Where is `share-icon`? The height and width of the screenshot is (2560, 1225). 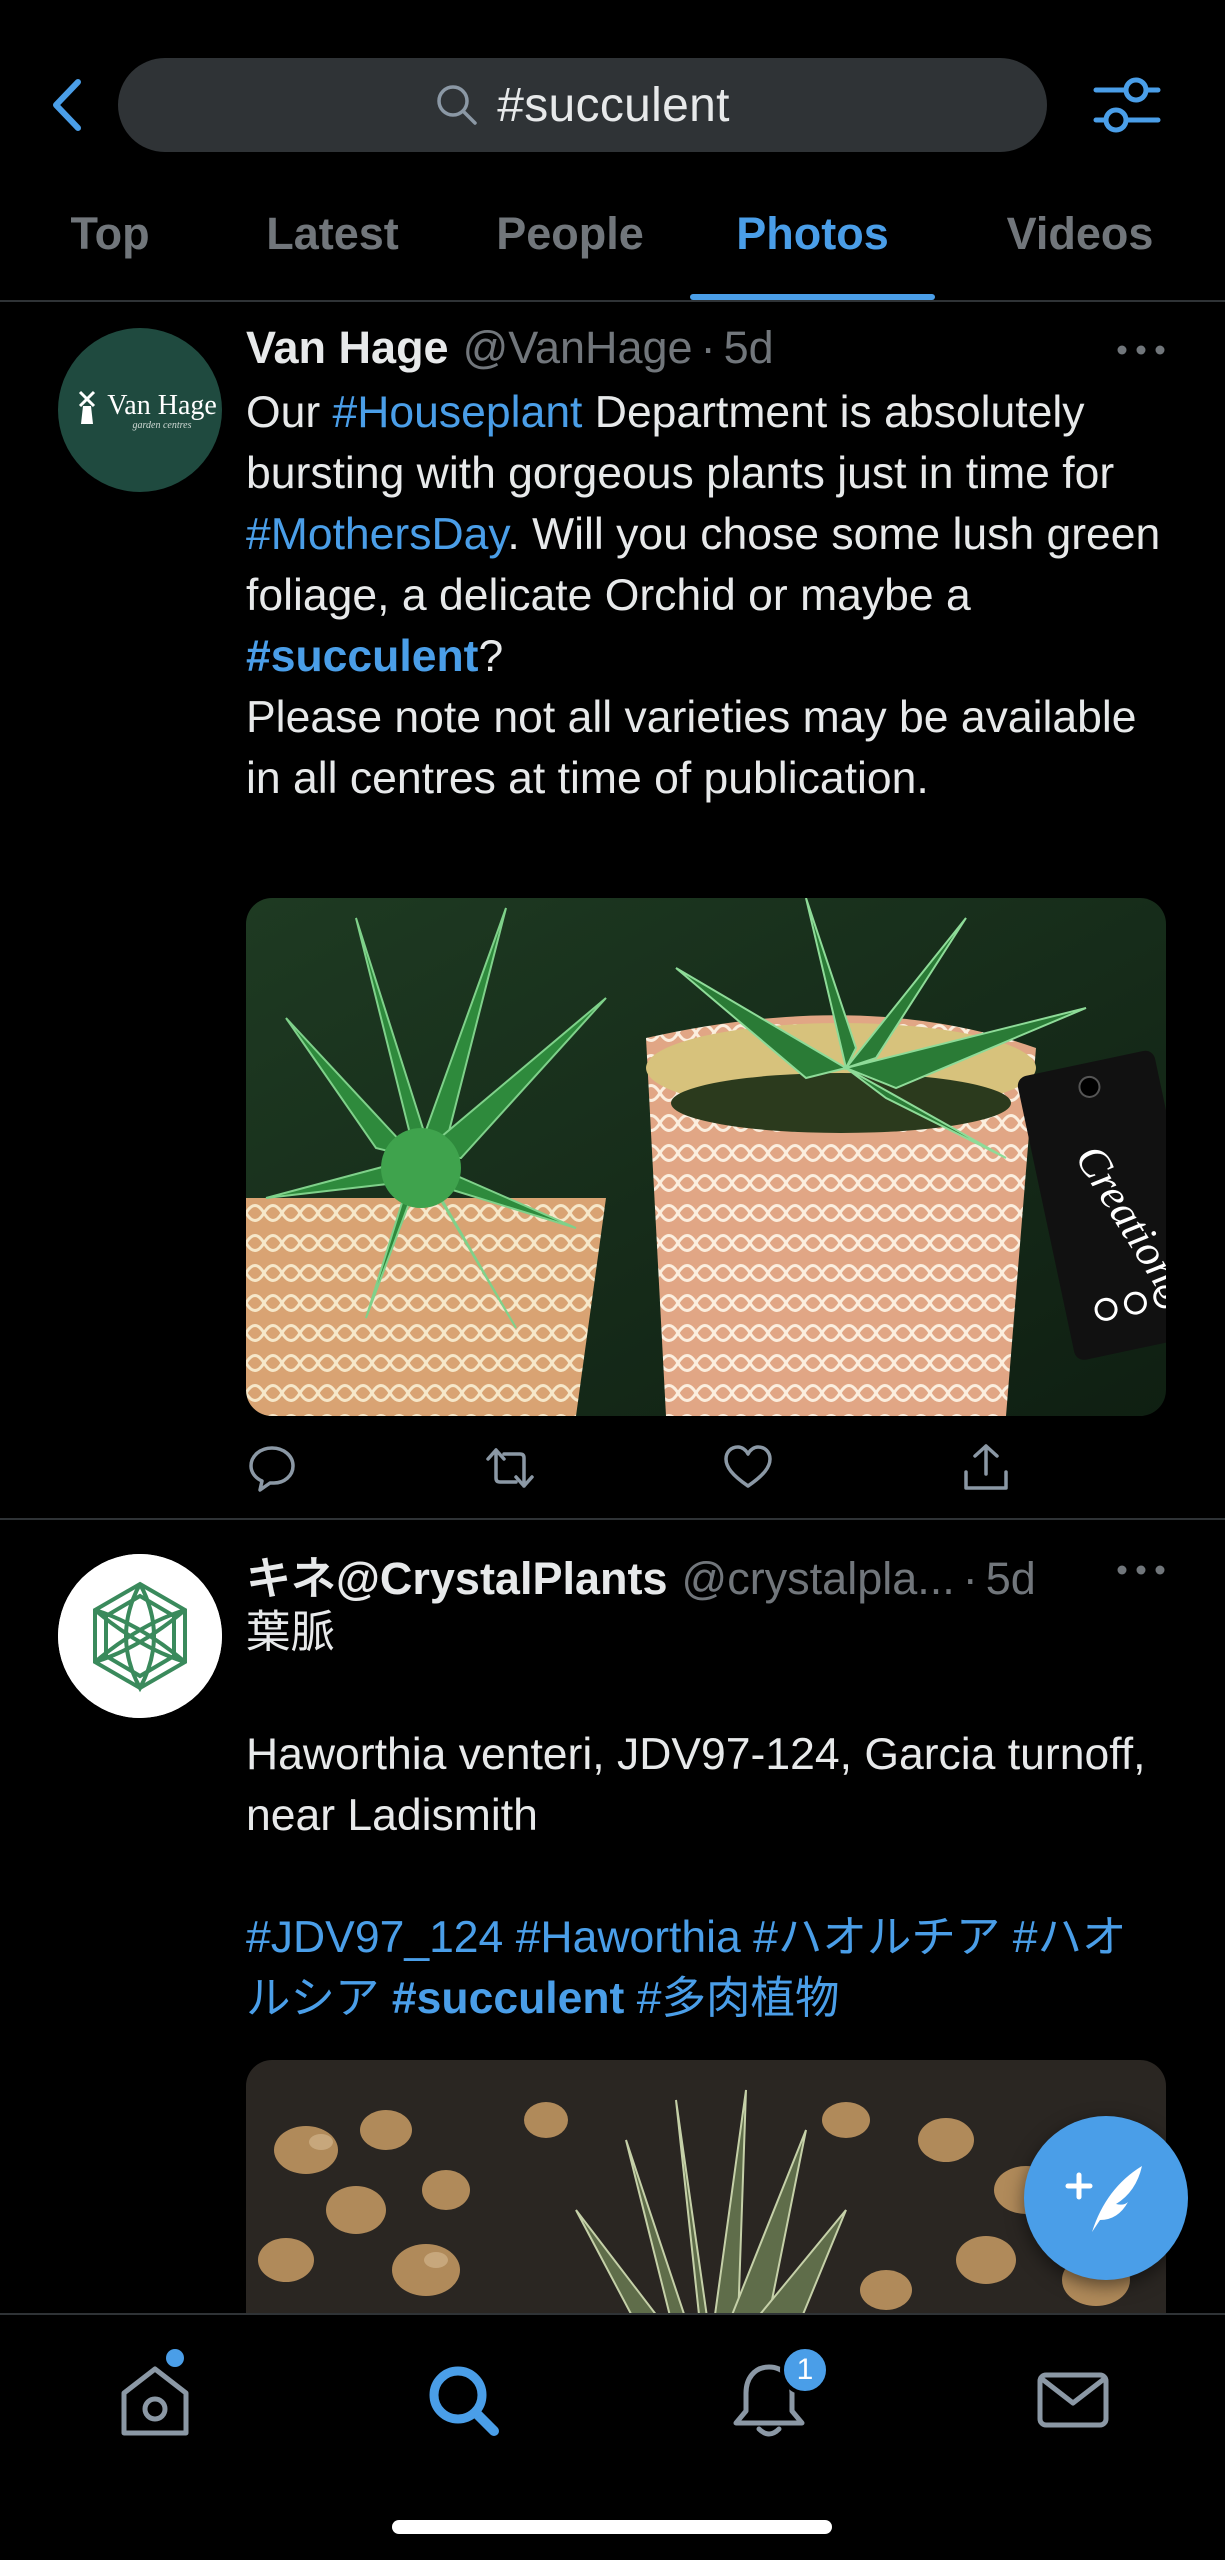 share-icon is located at coordinates (986, 1467).